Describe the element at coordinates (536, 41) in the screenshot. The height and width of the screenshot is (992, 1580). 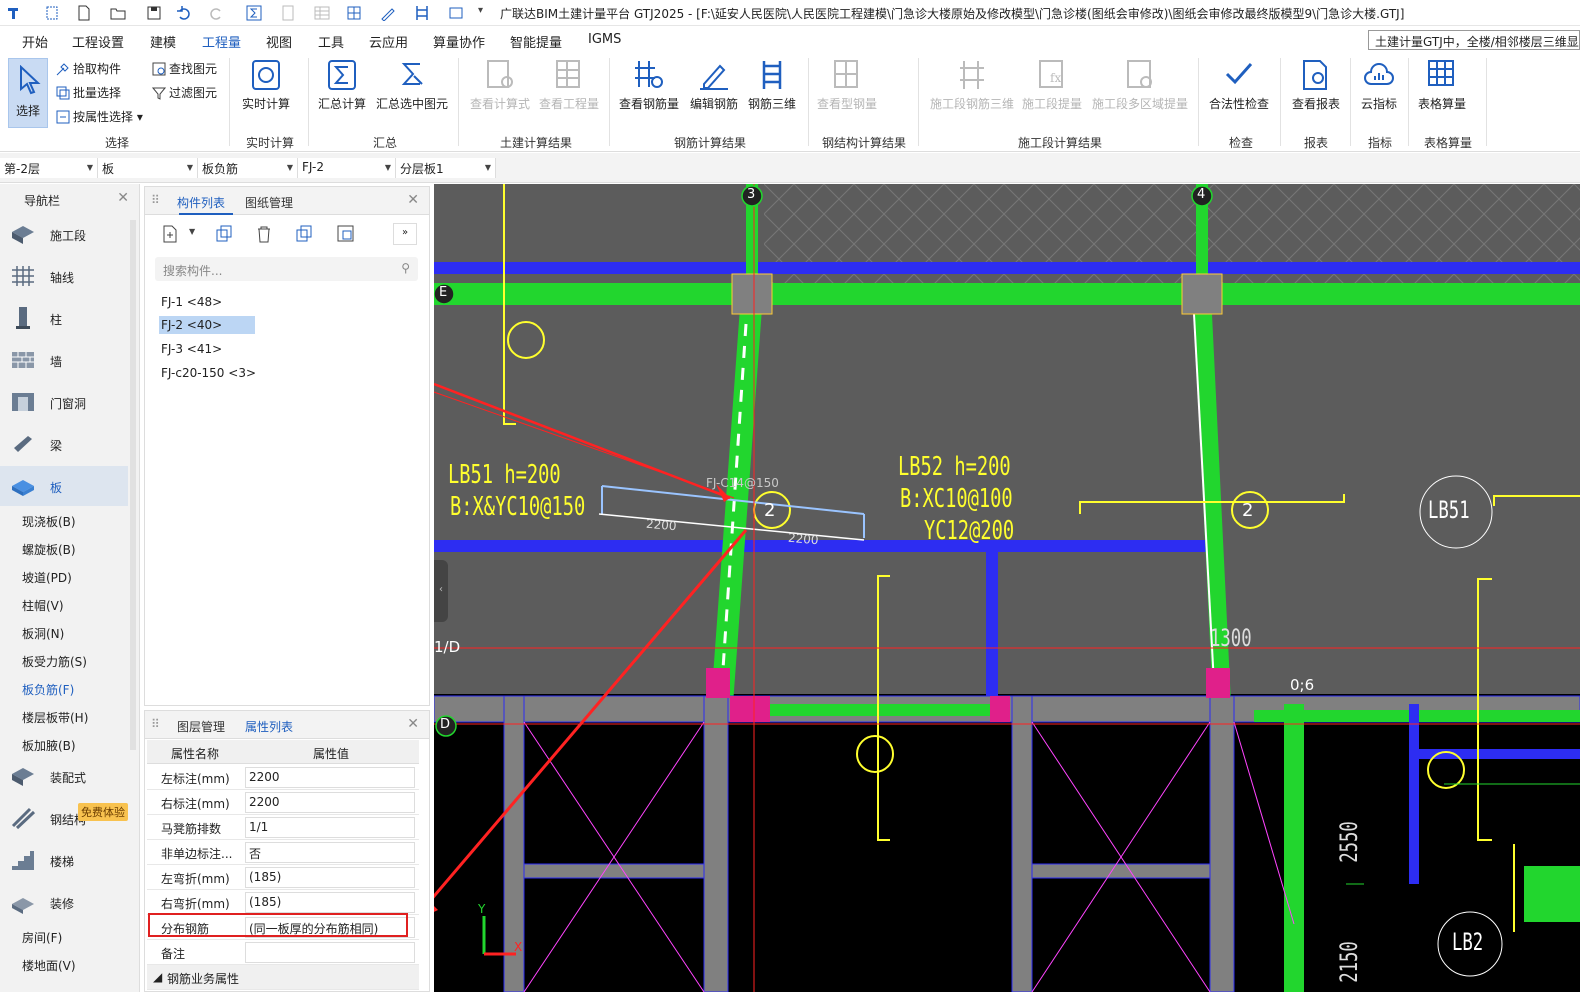
I see `menu-smart: 智能提量` at that location.